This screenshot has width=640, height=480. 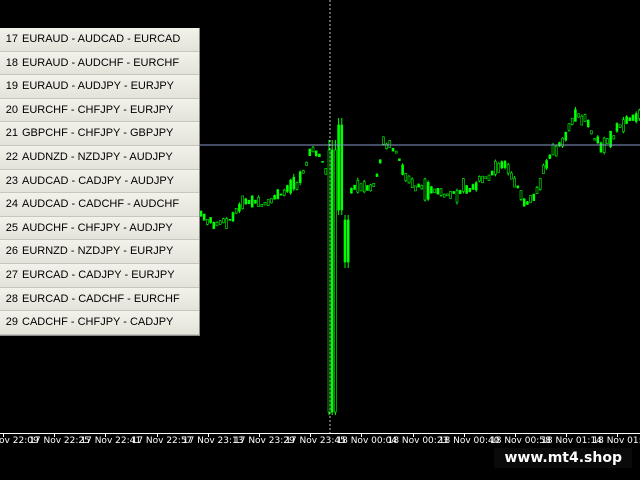 I want to click on pair-list-item: 20 EURCHF - CHFJPY - EURJPY, so click(x=99, y=110).